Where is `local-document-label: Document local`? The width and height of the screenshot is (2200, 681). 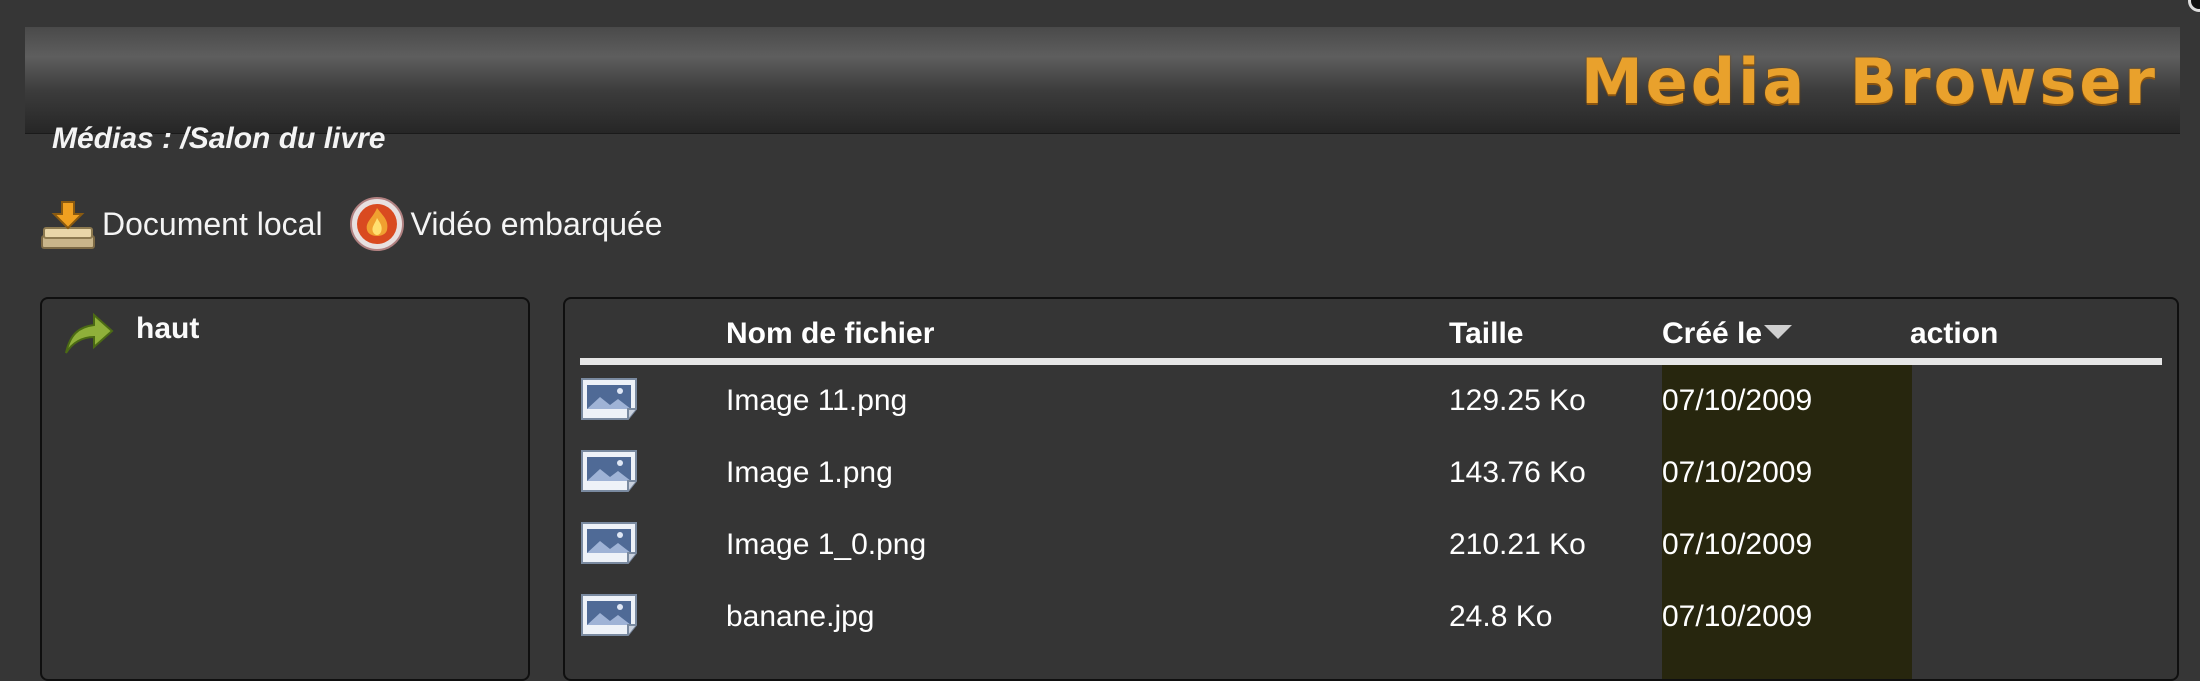
local-document-label: Document local is located at coordinates (212, 223).